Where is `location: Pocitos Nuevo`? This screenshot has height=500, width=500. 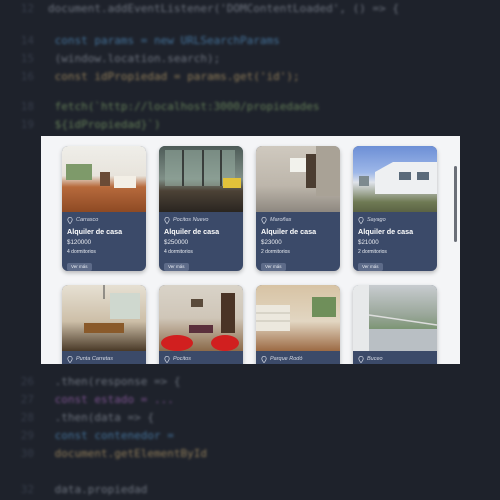 location: Pocitos Nuevo is located at coordinates (201, 220).